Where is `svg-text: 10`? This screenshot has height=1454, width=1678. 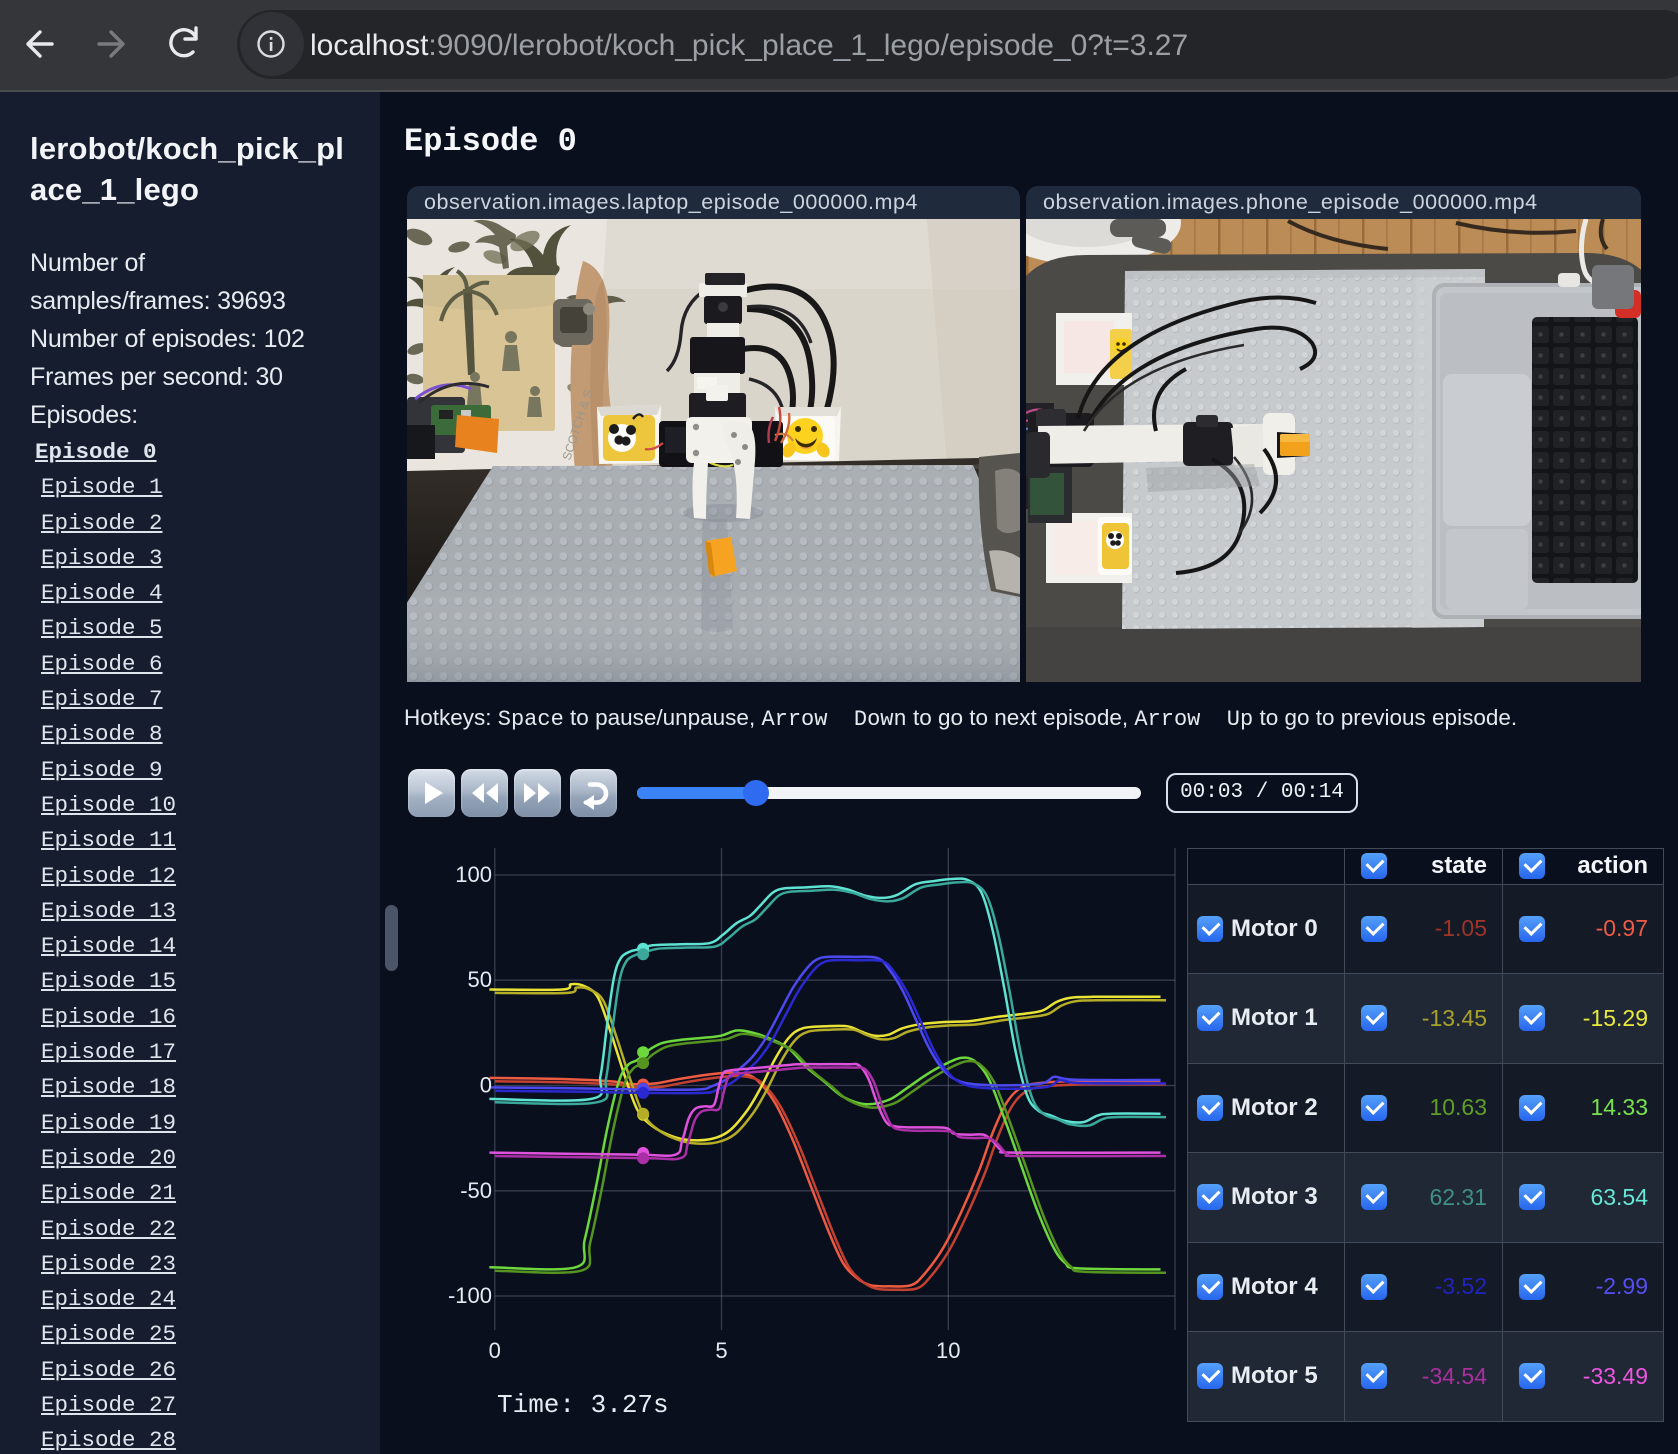
svg-text: 10 is located at coordinates (948, 1350).